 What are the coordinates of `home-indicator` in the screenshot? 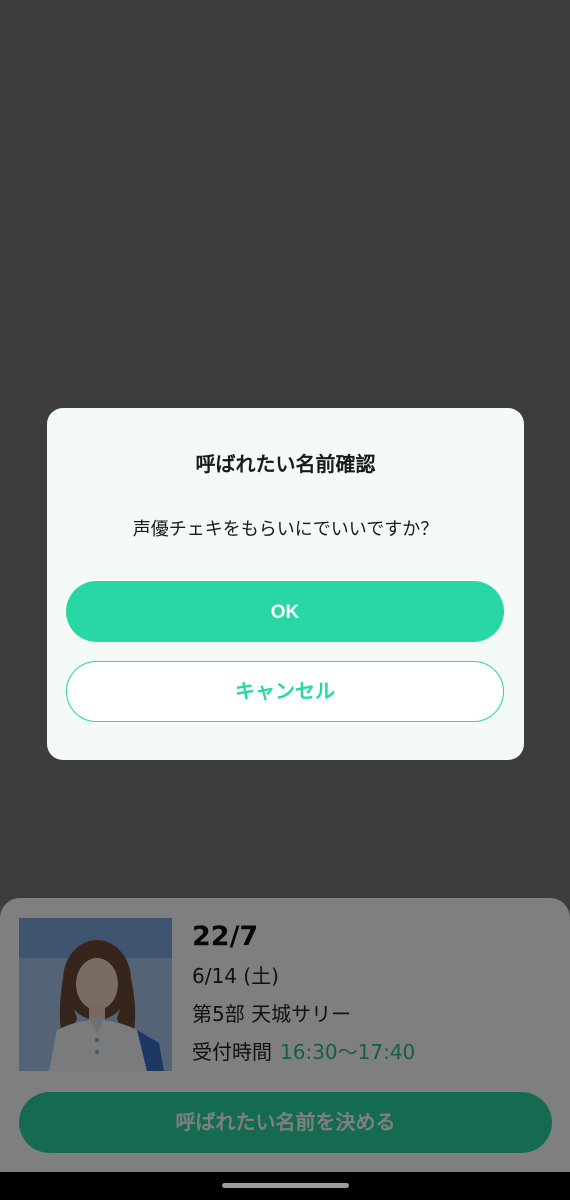 It's located at (285, 1185).